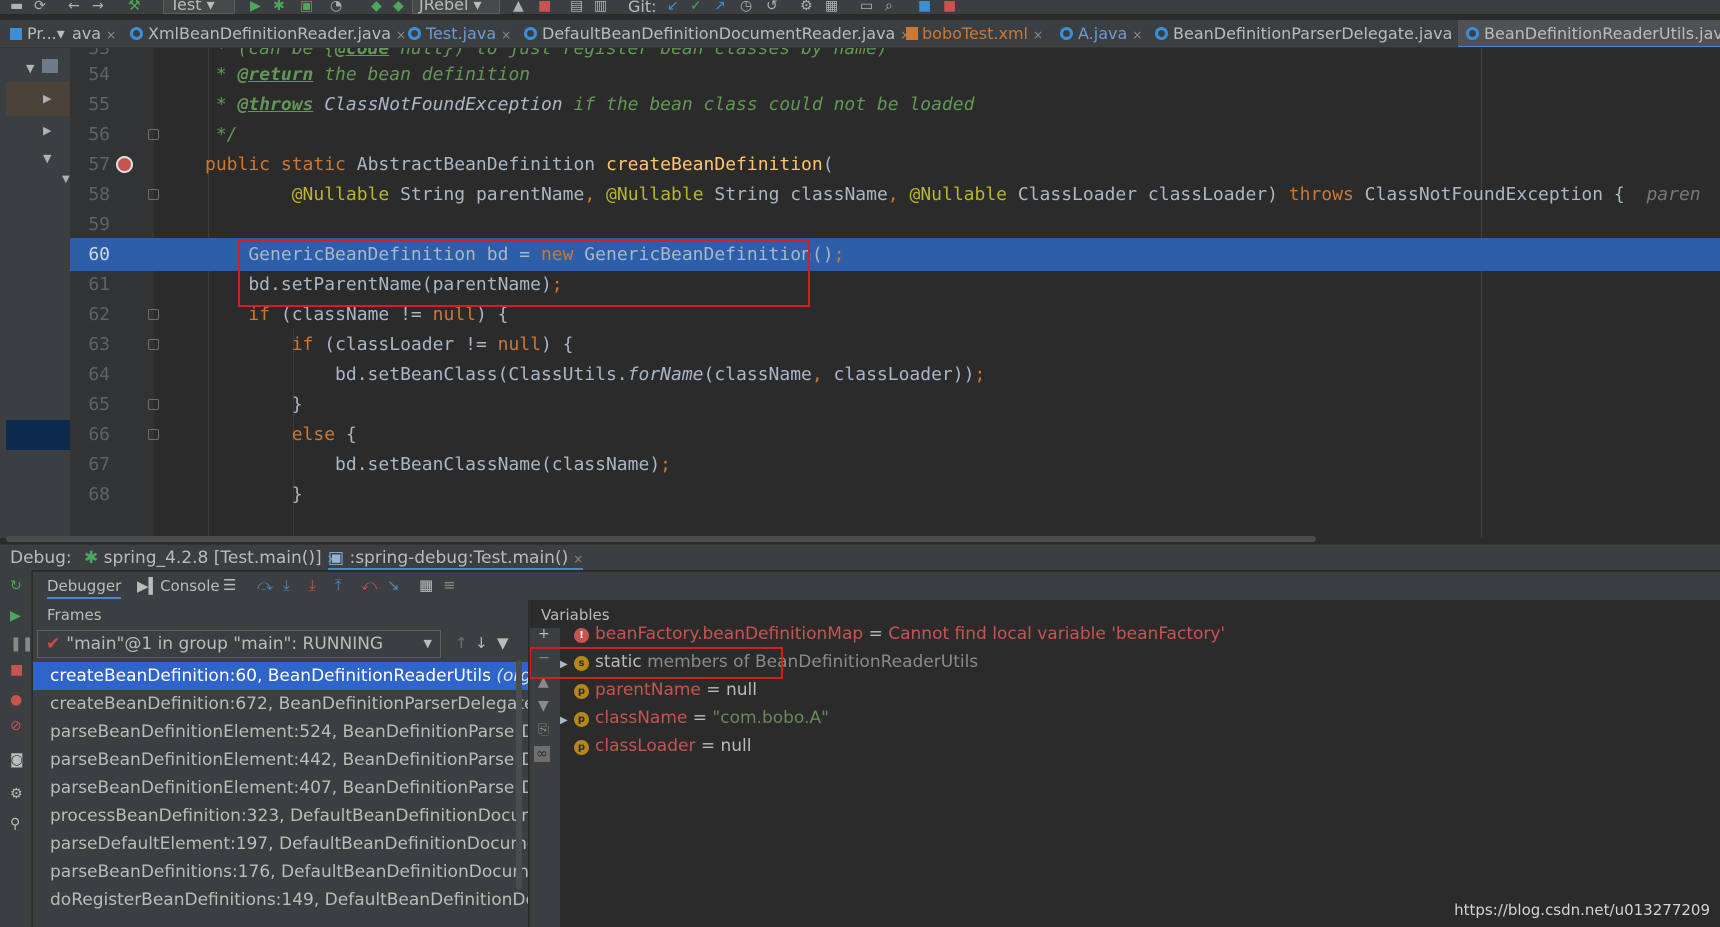 This screenshot has height=927, width=1720. Describe the element at coordinates (312, 585) in the screenshot. I see `force-step-into-icon: ⤓` at that location.